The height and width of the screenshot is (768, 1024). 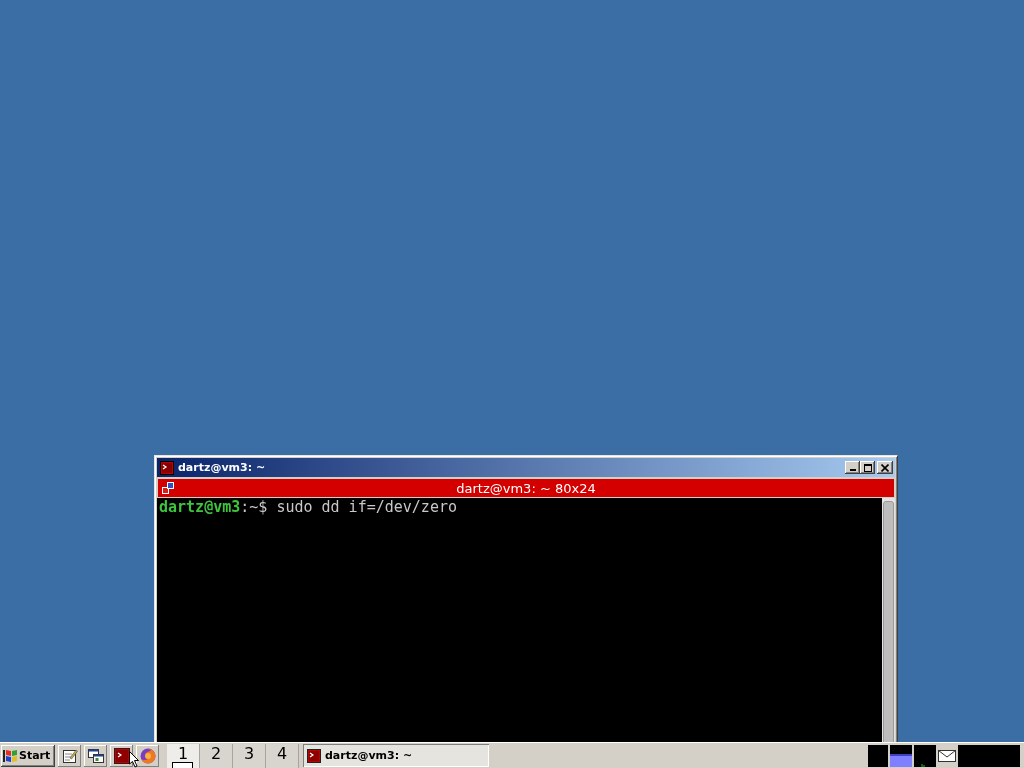 What do you see at coordinates (878, 755) in the screenshot?
I see `cpu-graph` at bounding box center [878, 755].